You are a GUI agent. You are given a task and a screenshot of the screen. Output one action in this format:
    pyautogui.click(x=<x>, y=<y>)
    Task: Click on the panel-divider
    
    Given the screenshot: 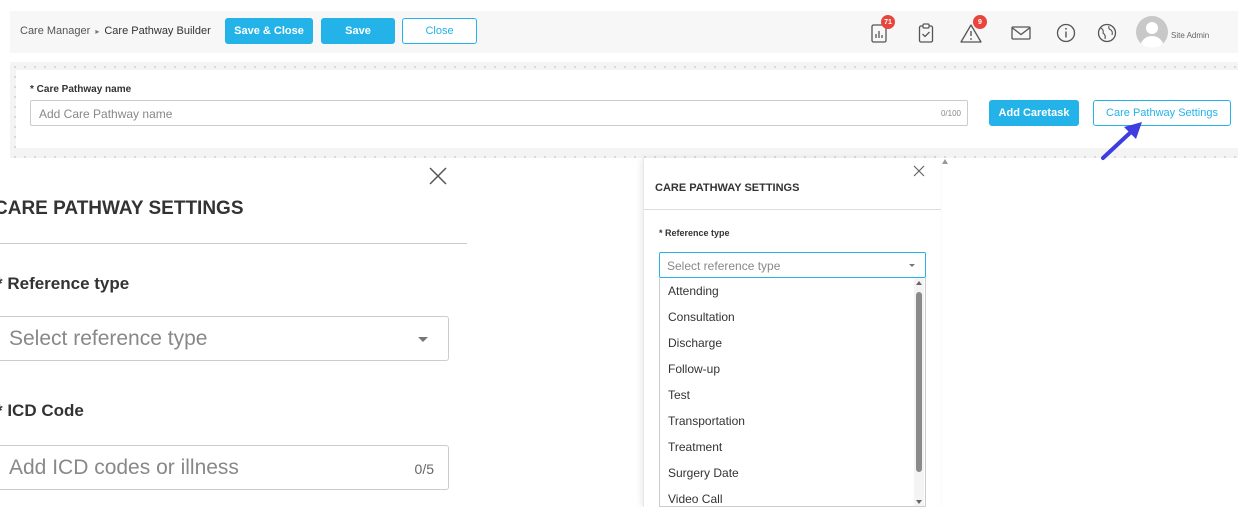 What is the action you would take?
    pyautogui.click(x=792, y=209)
    